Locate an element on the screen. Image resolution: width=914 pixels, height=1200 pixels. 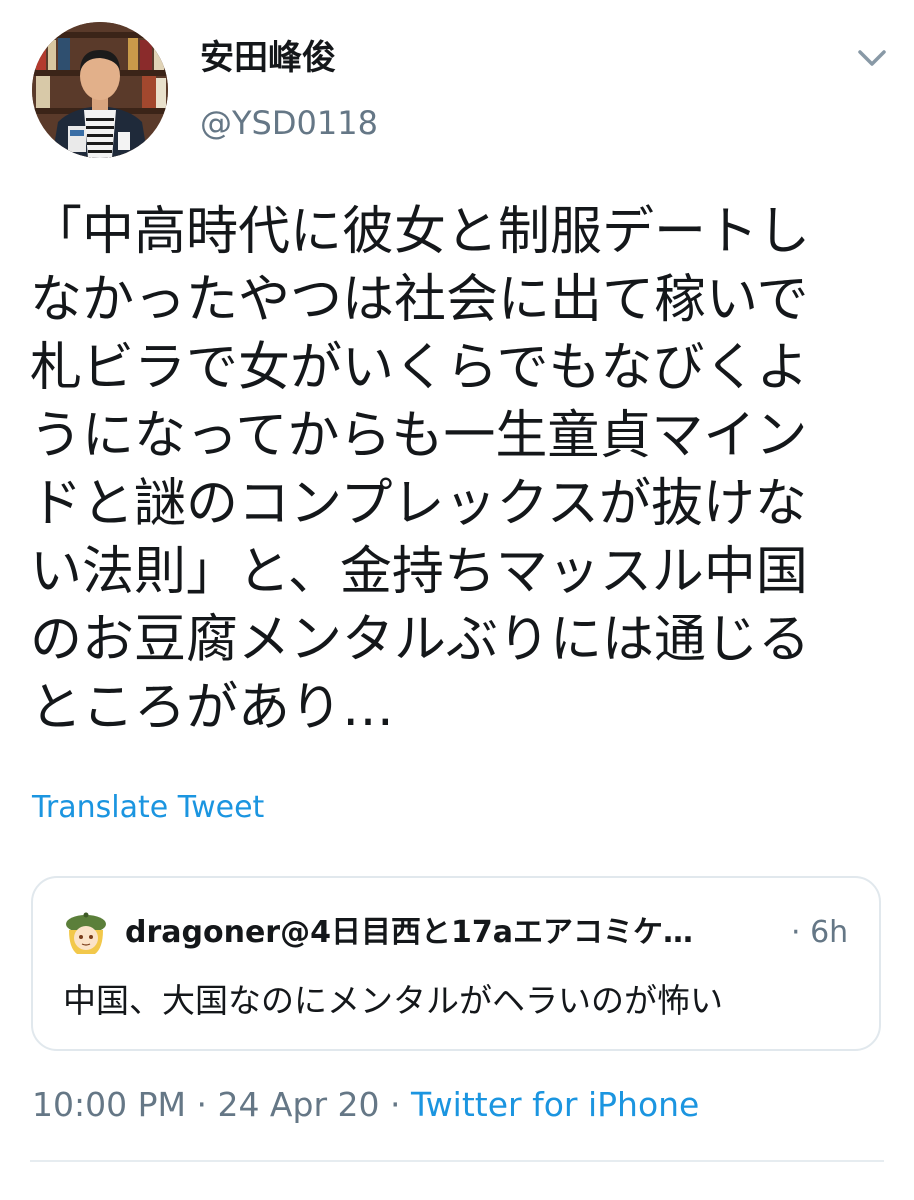
quoted-tweet-text: 中国、大国なのにメンタルがヘラいのが怖い is located at coordinates (393, 1000).